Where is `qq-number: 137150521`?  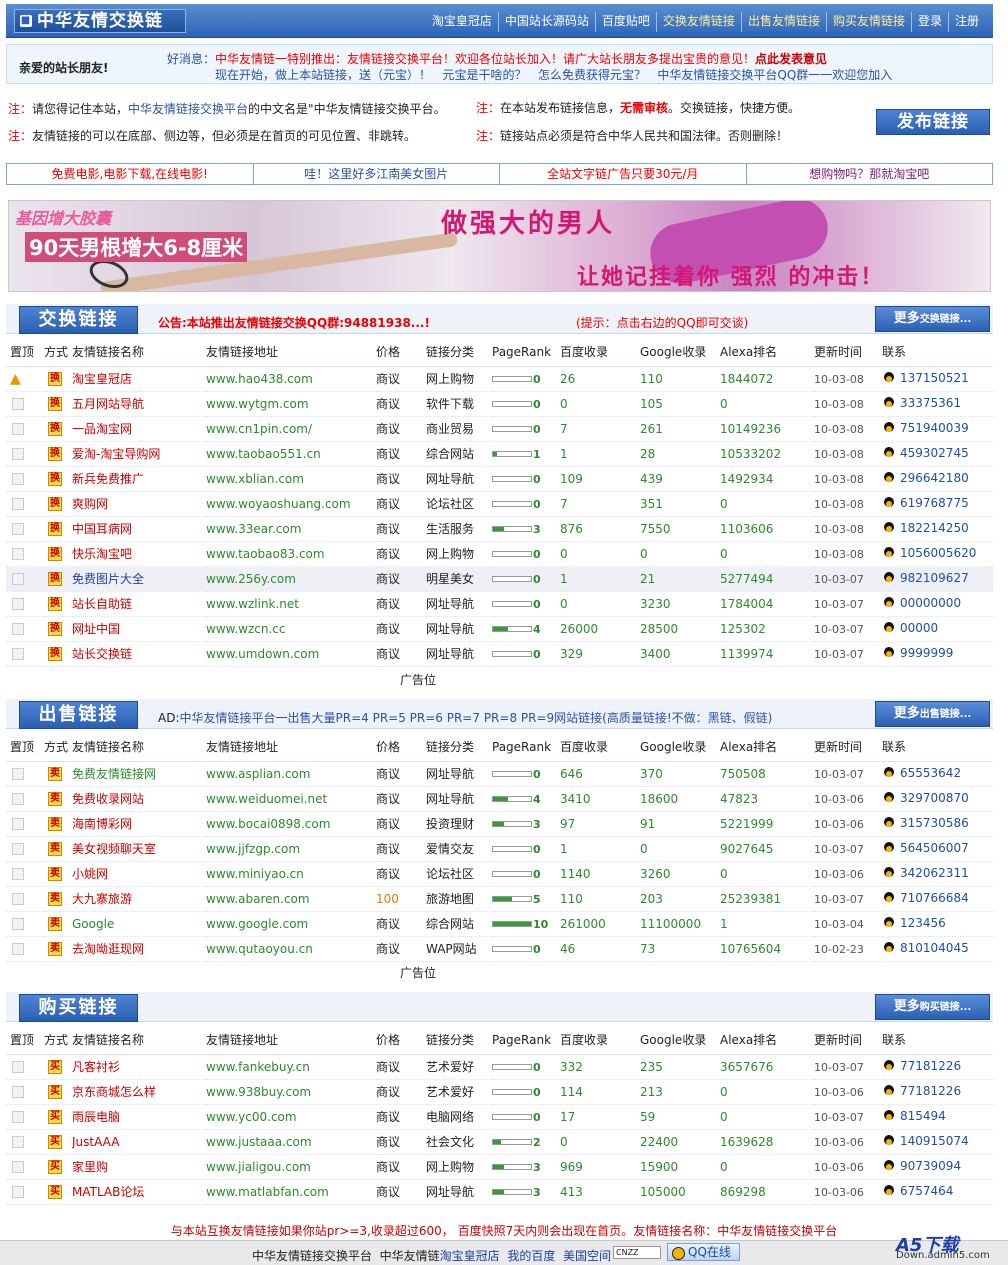 qq-number: 137150521 is located at coordinates (934, 378).